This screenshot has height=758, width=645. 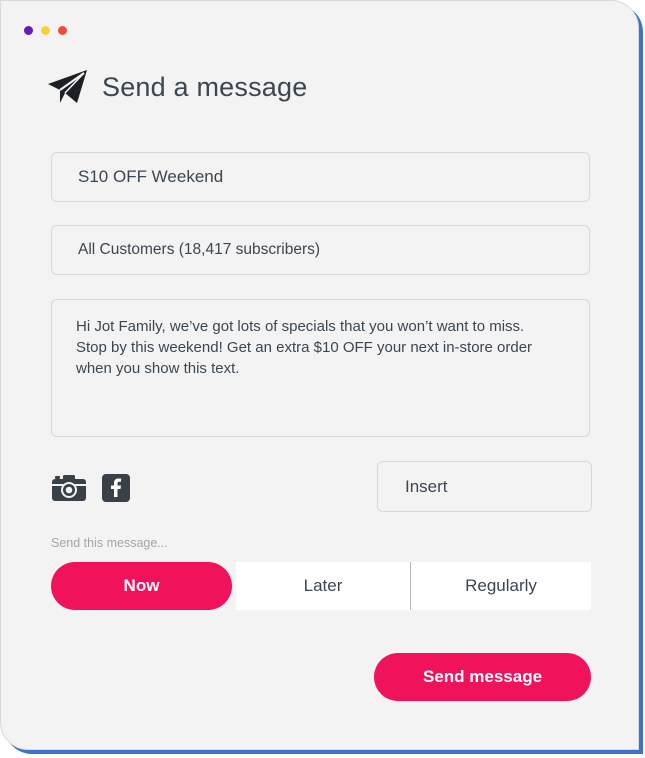 What do you see at coordinates (28, 30) in the screenshot?
I see `window-dot-purple` at bounding box center [28, 30].